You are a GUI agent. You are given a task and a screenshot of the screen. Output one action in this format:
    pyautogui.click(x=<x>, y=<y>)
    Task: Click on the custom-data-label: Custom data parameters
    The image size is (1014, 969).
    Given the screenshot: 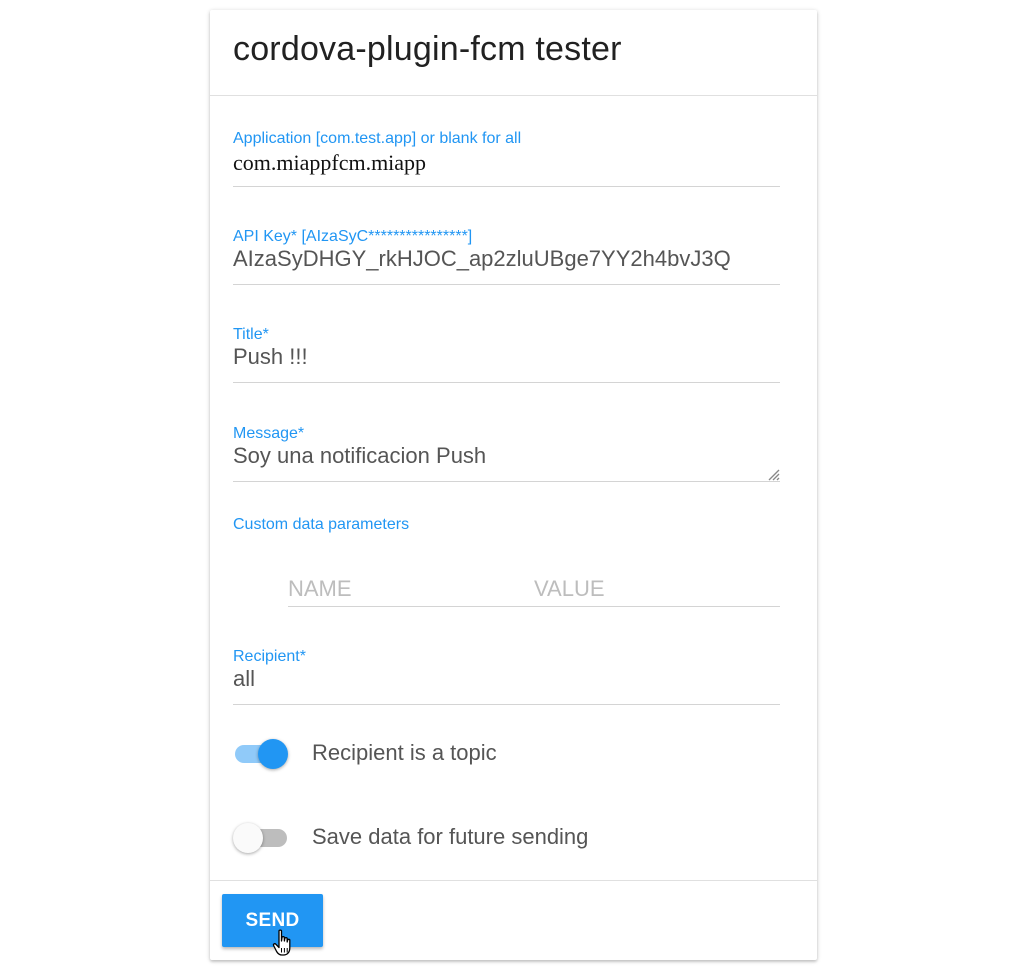 What is the action you would take?
    pyautogui.click(x=321, y=524)
    